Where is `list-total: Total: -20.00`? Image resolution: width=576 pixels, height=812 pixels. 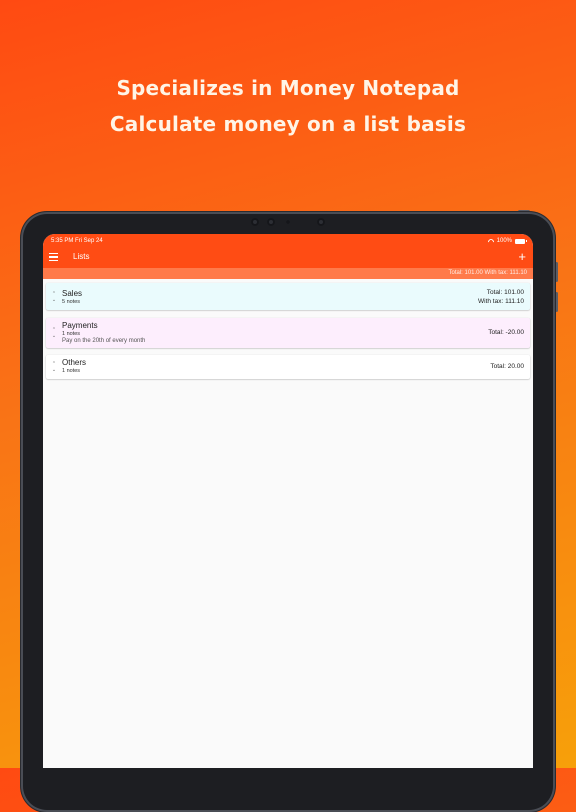 list-total: Total: -20.00 is located at coordinates (506, 332).